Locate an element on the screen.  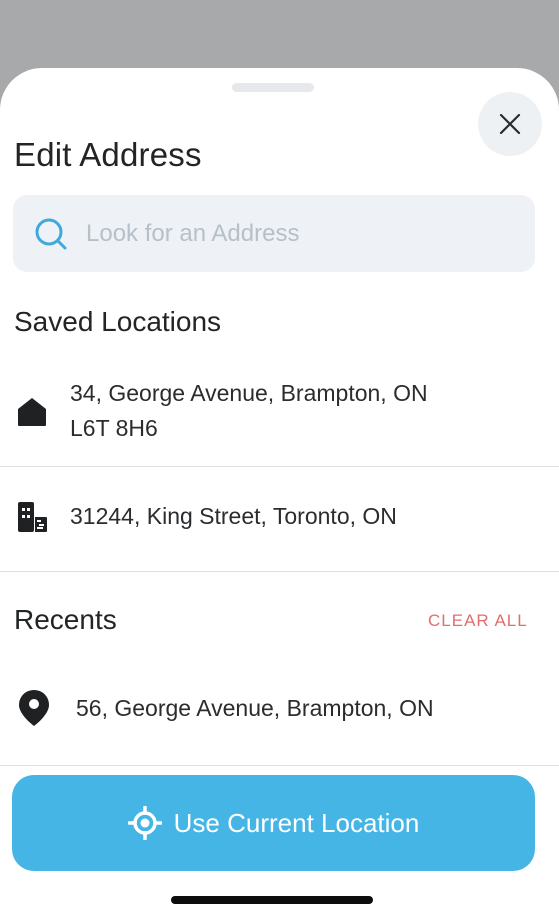
sheet-grabber is located at coordinates (273, 87).